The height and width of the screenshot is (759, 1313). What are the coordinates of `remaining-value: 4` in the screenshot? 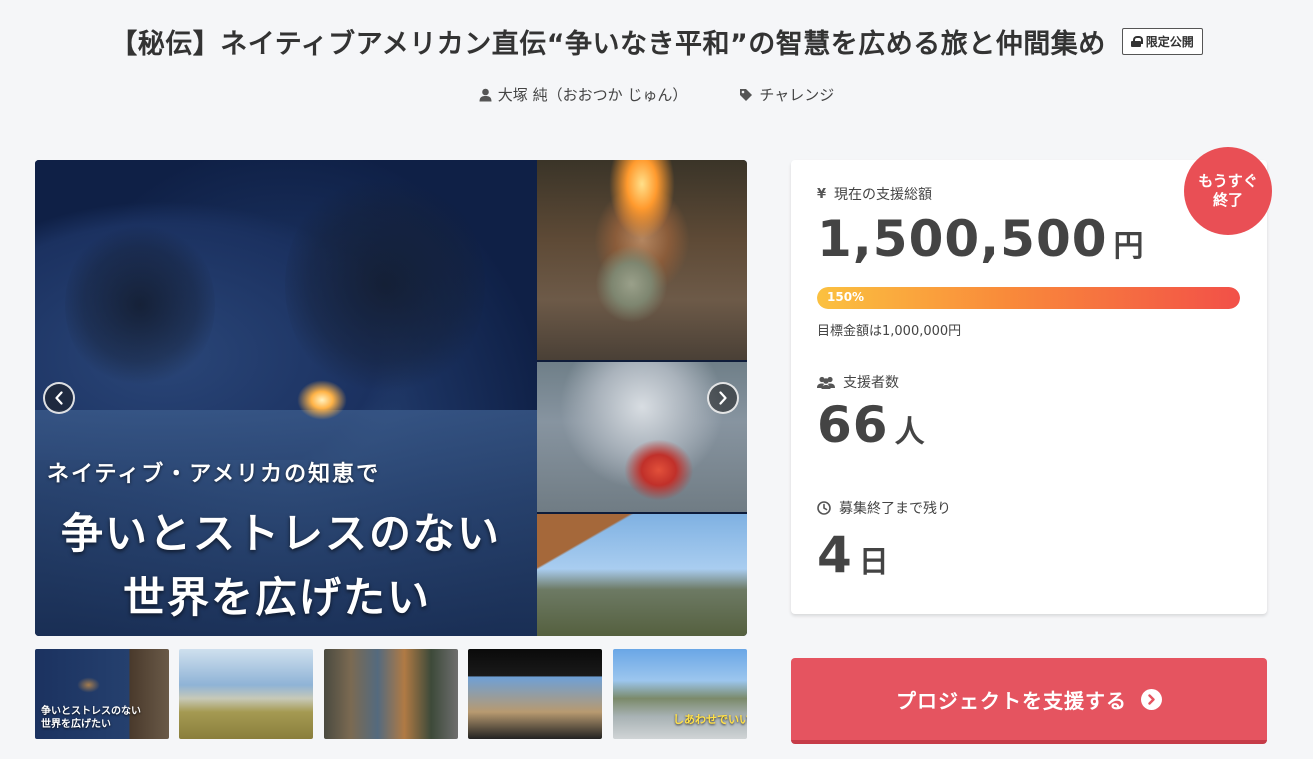 It's located at (835, 555).